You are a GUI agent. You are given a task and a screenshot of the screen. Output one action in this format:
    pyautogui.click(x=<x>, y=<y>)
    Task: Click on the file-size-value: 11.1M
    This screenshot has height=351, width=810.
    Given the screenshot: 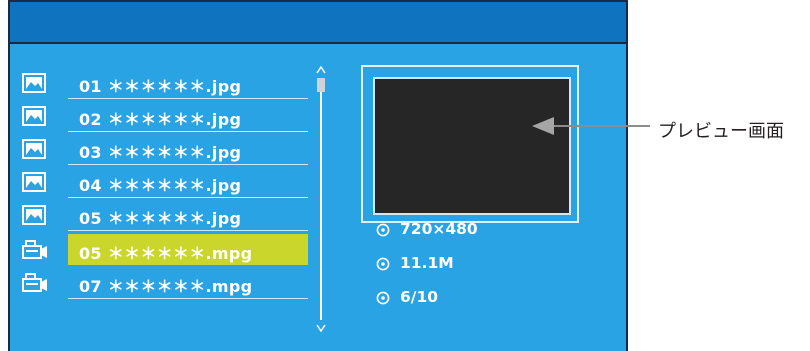 What is the action you would take?
    pyautogui.click(x=427, y=263)
    